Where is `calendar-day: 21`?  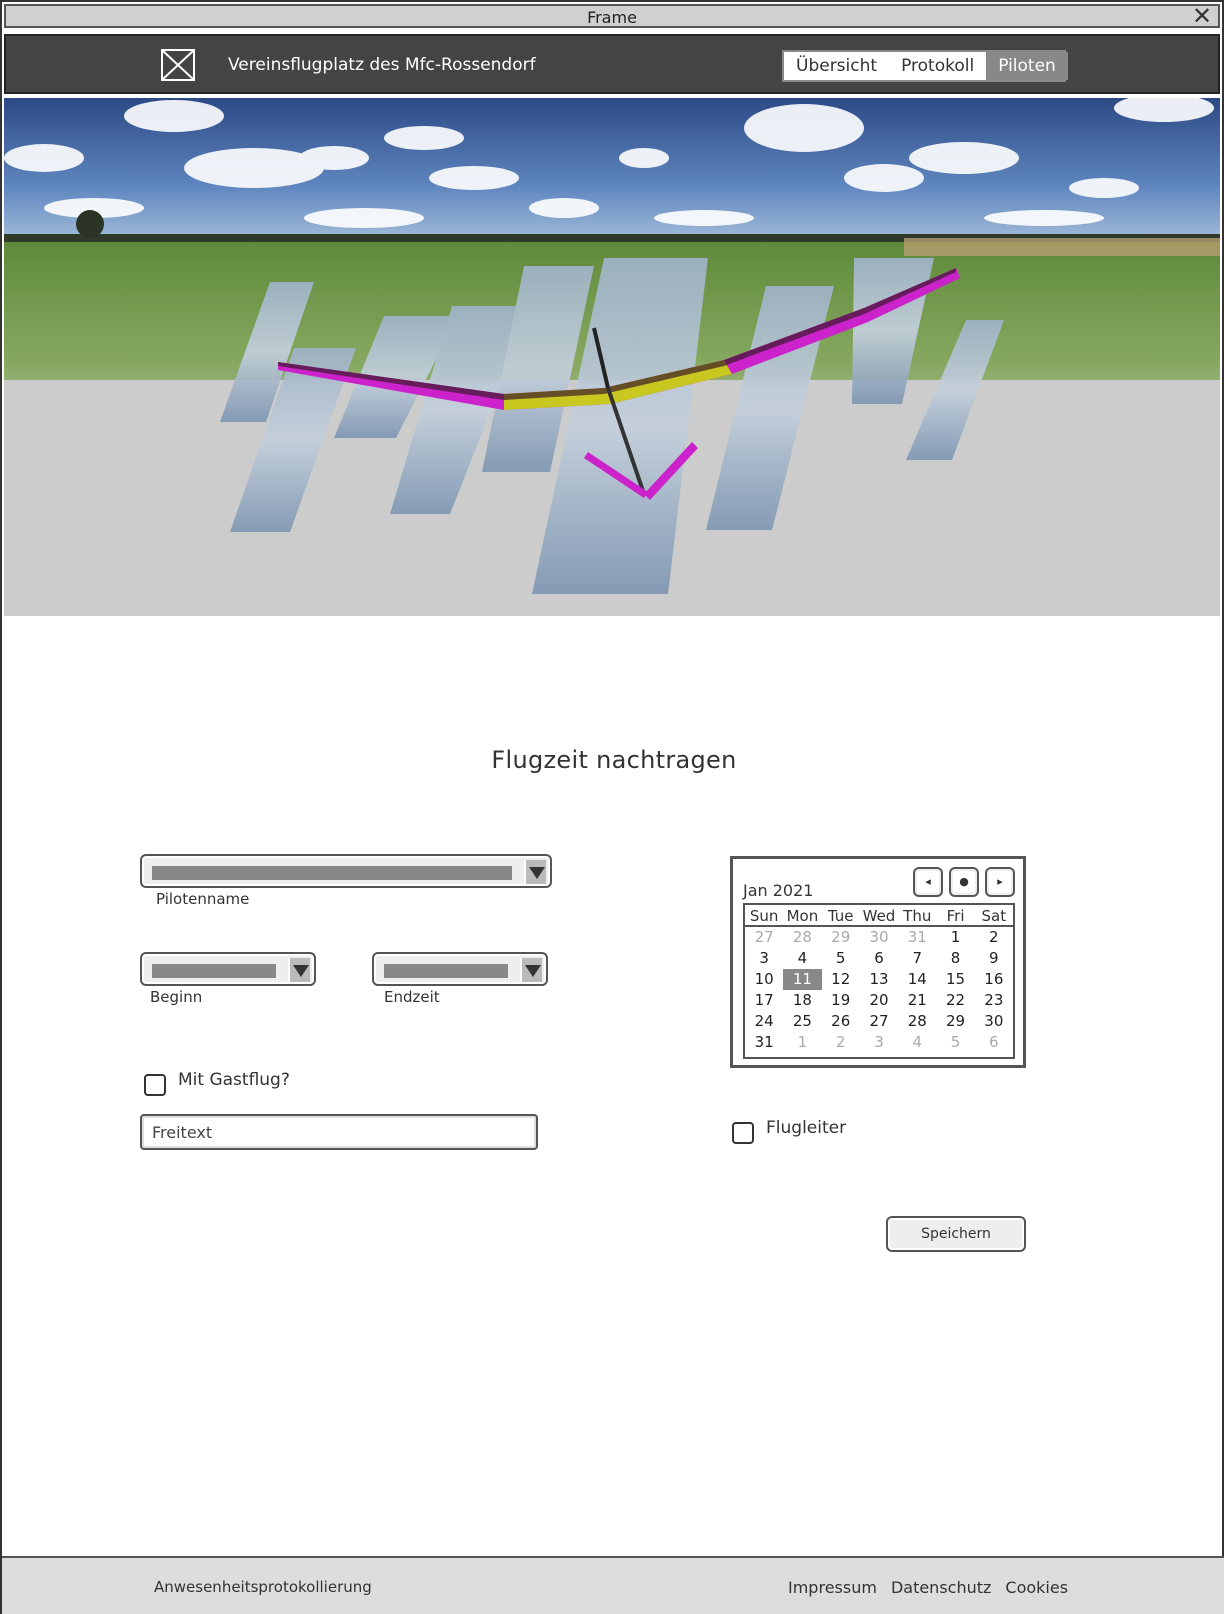 calendar-day: 21 is located at coordinates (917, 1000).